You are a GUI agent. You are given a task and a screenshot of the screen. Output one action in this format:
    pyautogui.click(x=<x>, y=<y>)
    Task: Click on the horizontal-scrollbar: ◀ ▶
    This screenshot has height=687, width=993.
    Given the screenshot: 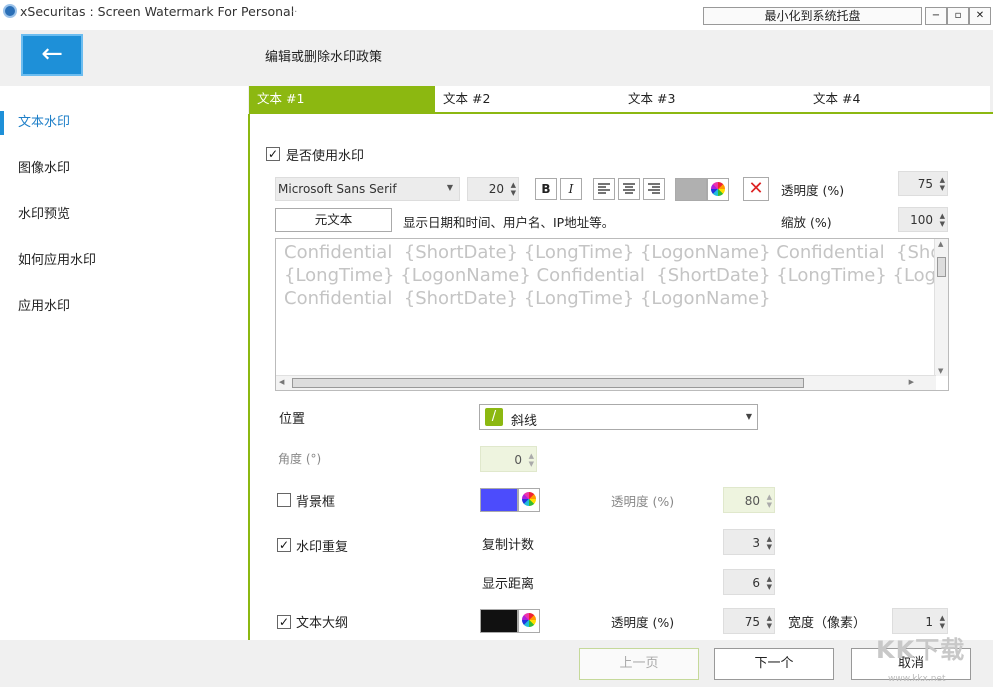 What is the action you would take?
    pyautogui.click(x=606, y=382)
    